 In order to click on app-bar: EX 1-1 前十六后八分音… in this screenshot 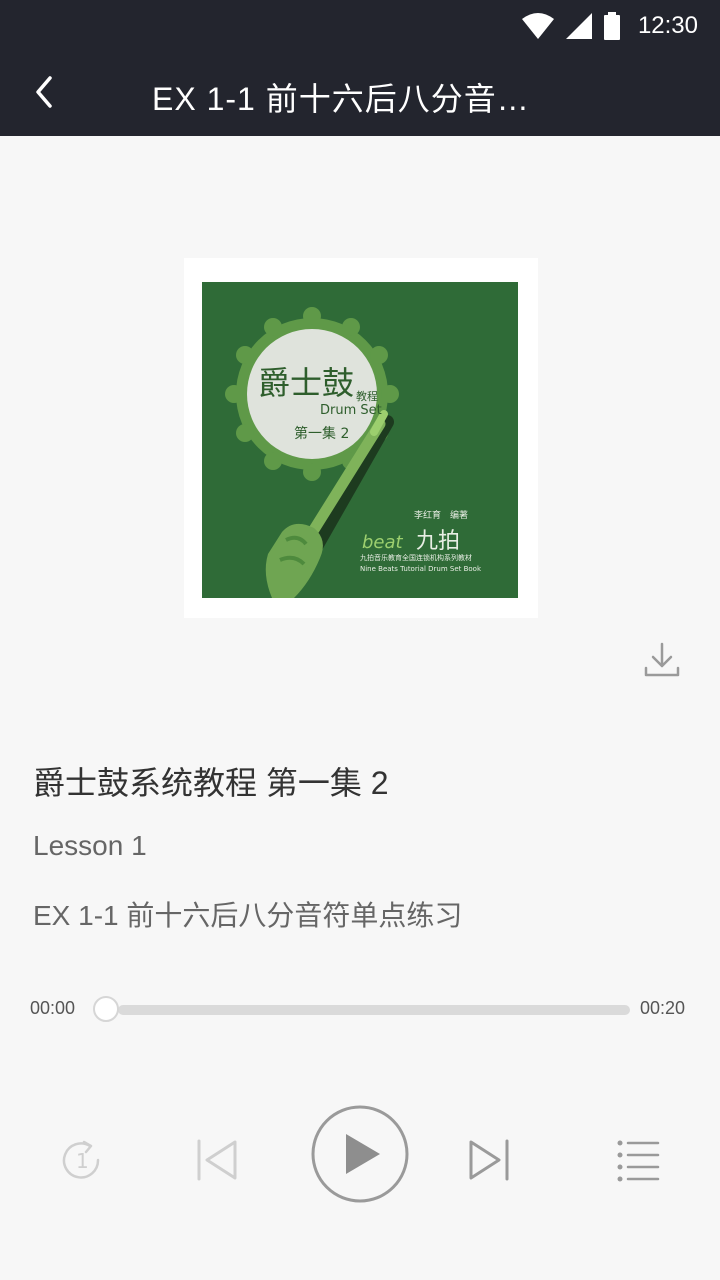, I will do `click(360, 94)`.